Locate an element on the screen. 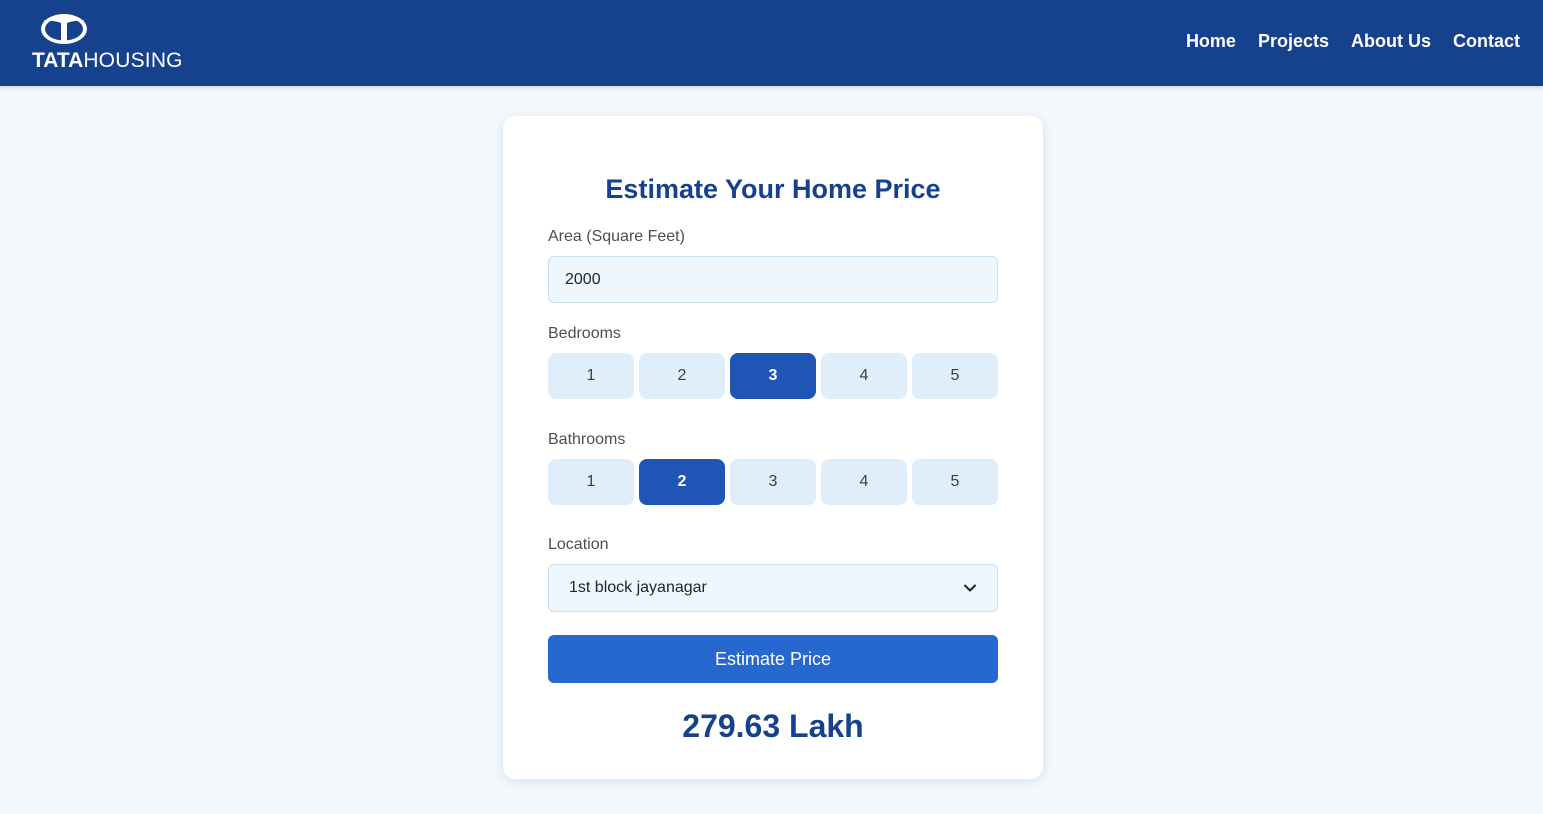  bathrooms-label: Bathrooms is located at coordinates (587, 439).